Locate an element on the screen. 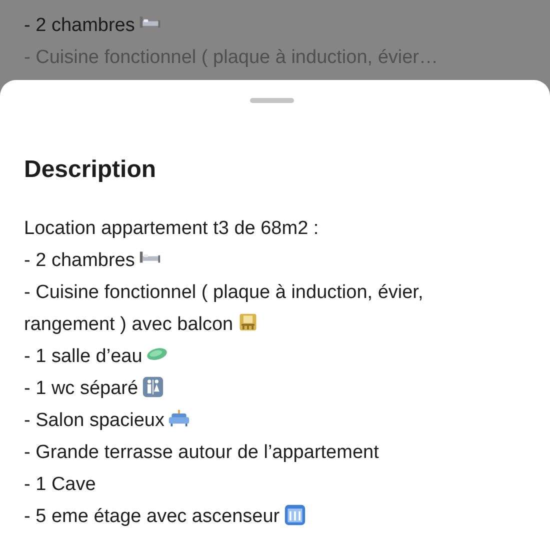 The width and height of the screenshot is (550, 550). description-line: - 1 Cave is located at coordinates (60, 484).